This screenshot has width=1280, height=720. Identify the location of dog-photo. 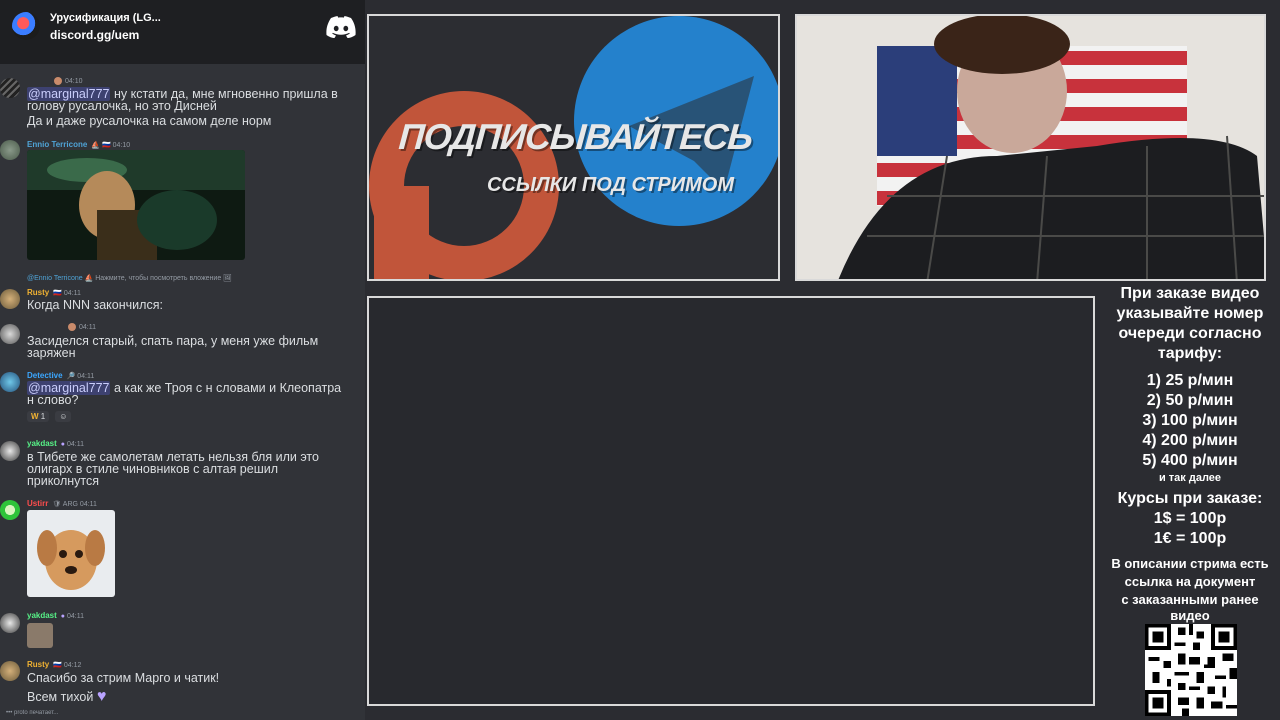
(71, 553).